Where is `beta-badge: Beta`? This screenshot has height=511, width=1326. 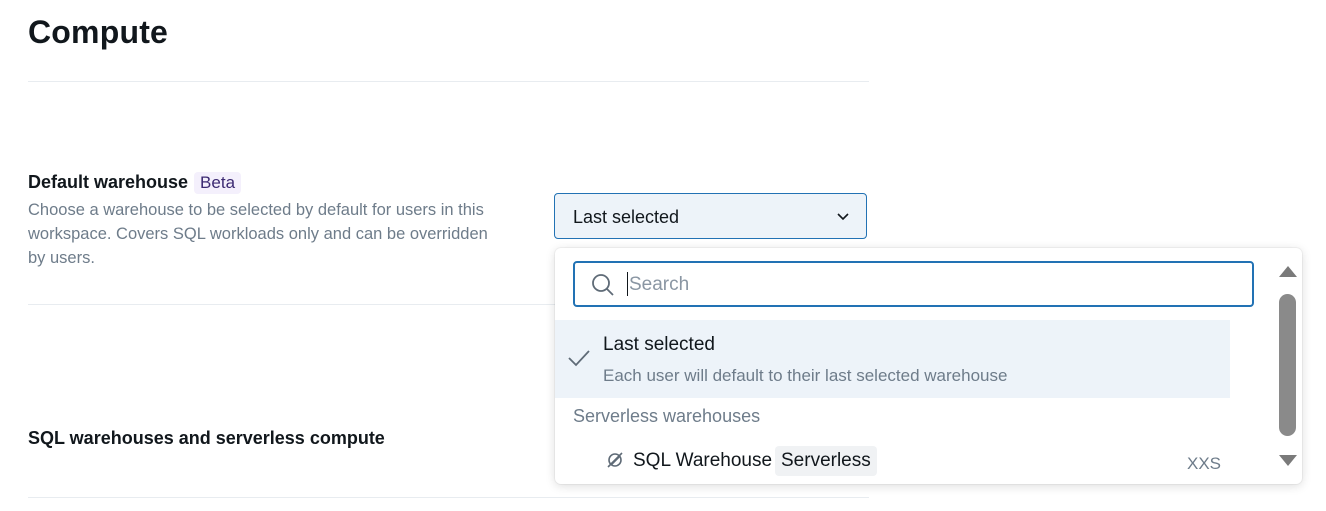 beta-badge: Beta is located at coordinates (218, 183).